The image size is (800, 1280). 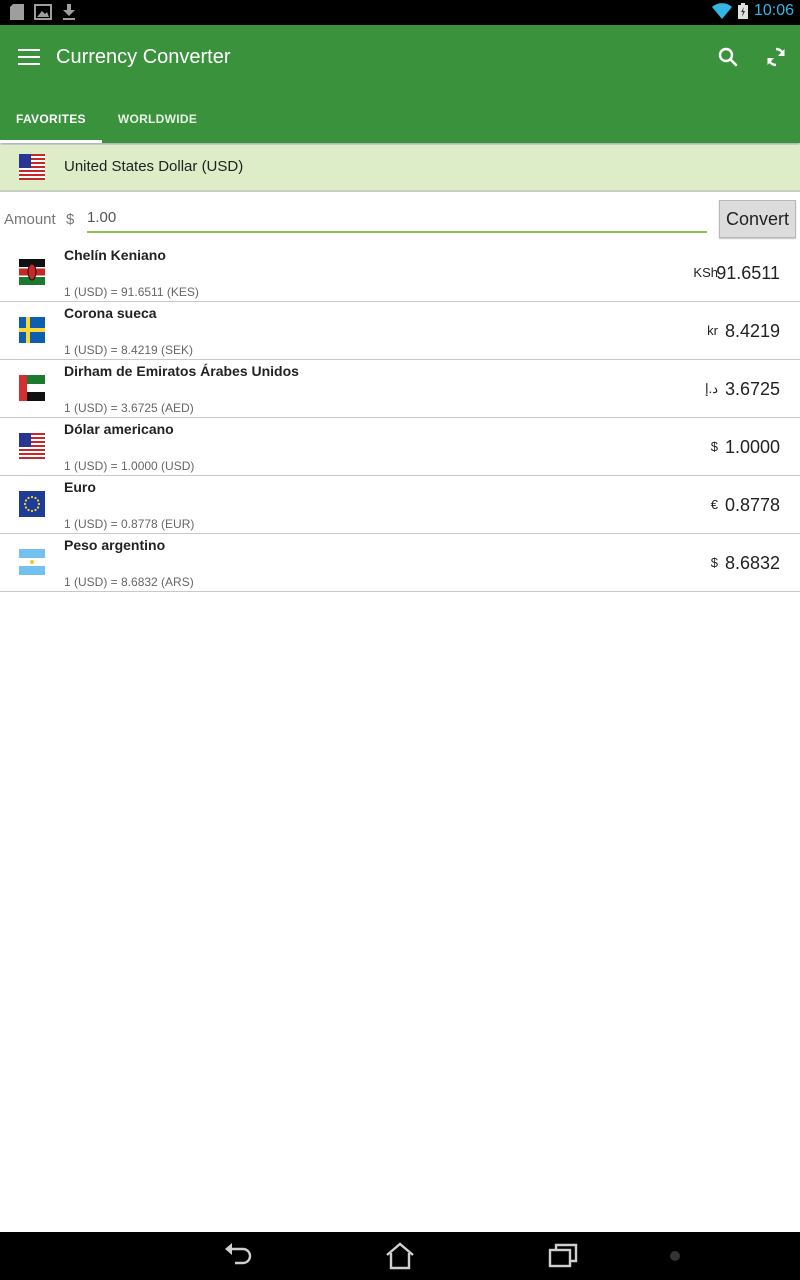 I want to click on currency-name: Euro, so click(x=80, y=487).